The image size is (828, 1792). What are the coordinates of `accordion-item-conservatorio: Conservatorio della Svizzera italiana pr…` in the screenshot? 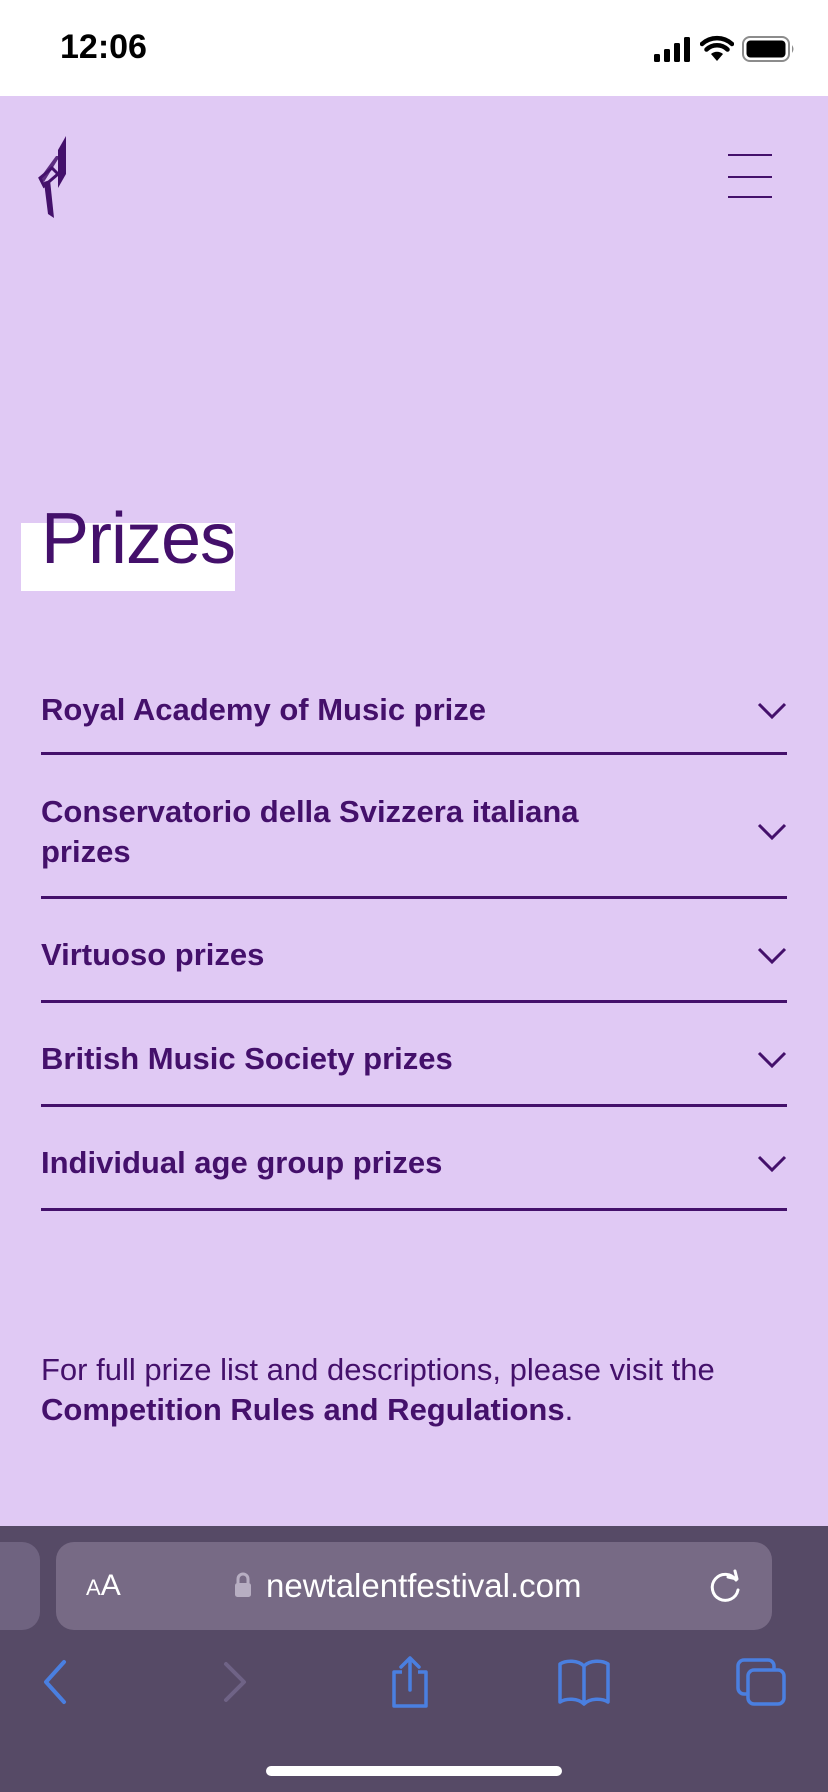 It's located at (414, 827).